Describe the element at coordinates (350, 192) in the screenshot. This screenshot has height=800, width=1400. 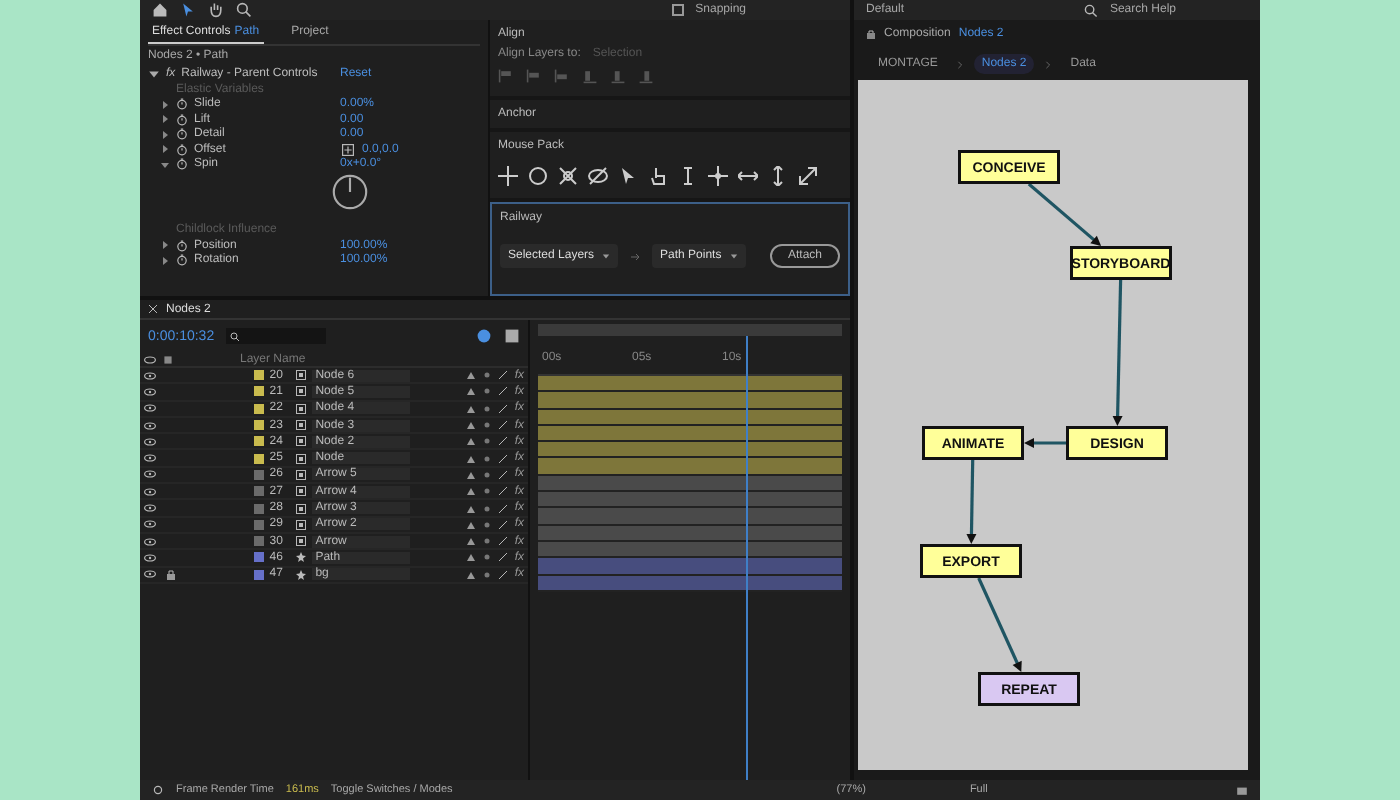
I see `angle-dial` at that location.